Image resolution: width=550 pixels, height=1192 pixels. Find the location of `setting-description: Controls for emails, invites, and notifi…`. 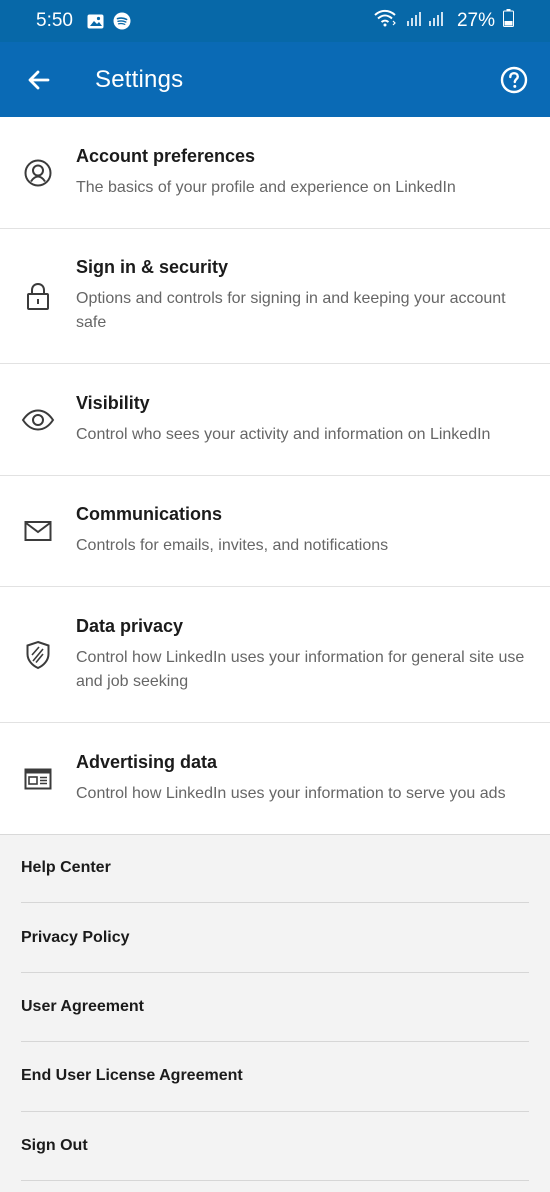

setting-description: Controls for emails, invites, and notifi… is located at coordinates (232, 545).